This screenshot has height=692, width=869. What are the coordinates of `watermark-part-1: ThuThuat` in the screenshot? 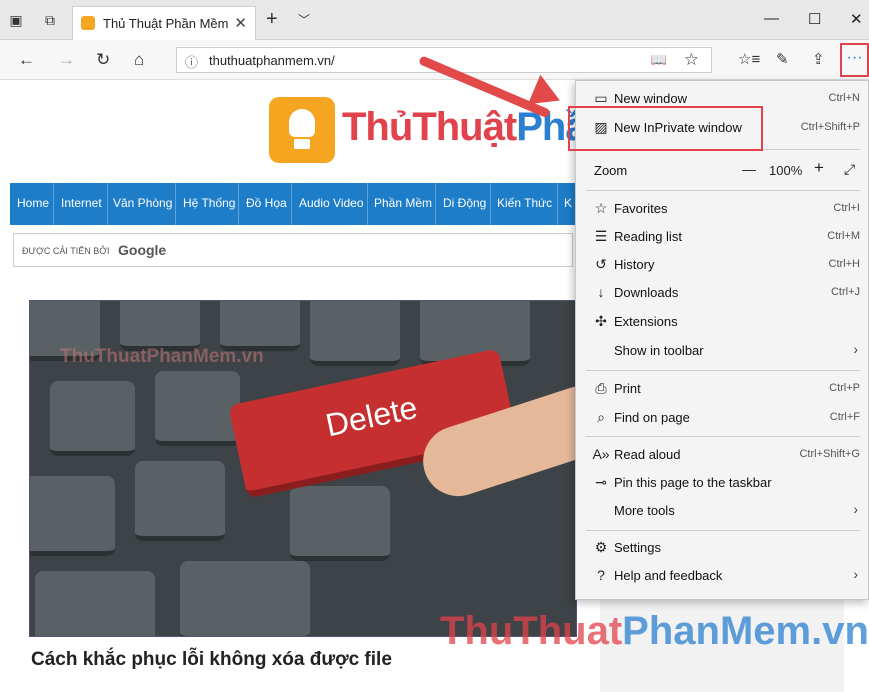 It's located at (531, 631).